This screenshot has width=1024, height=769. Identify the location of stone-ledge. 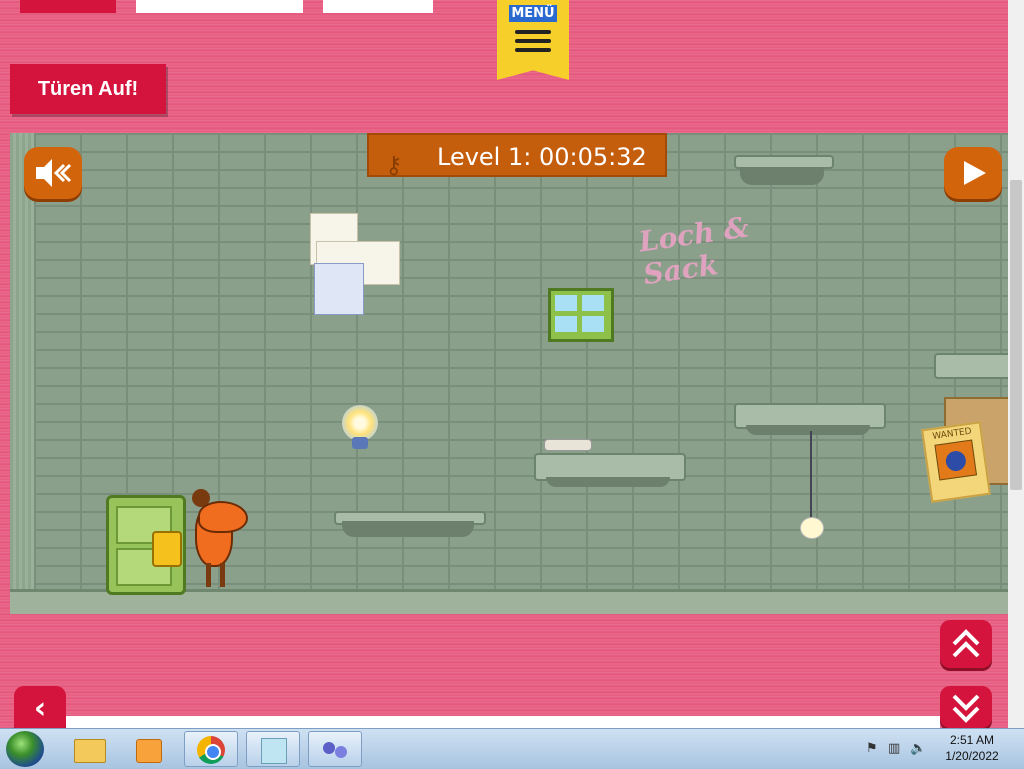
(971, 366).